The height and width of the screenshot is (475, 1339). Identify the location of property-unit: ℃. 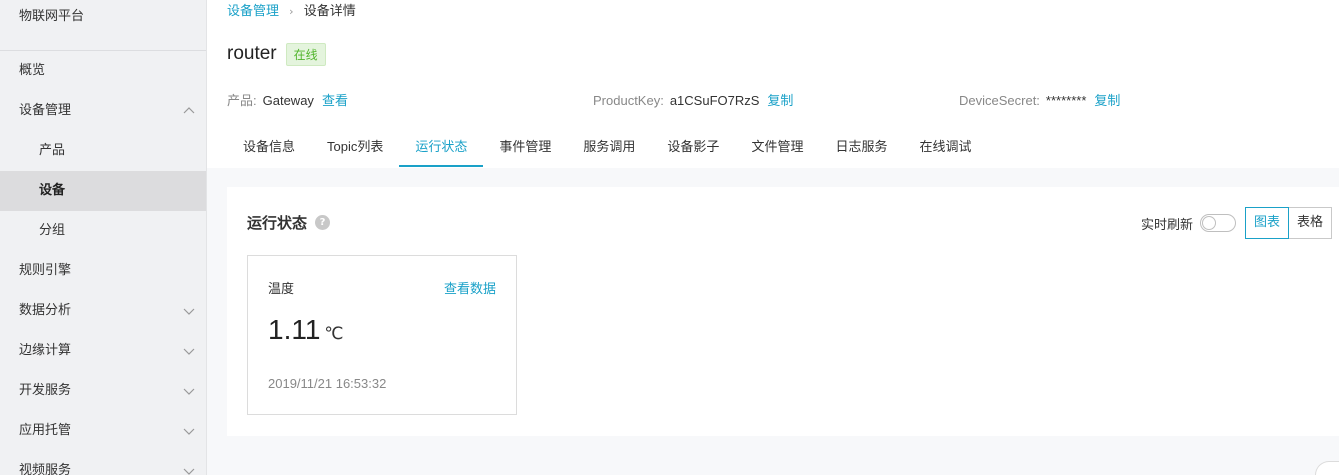
(334, 334).